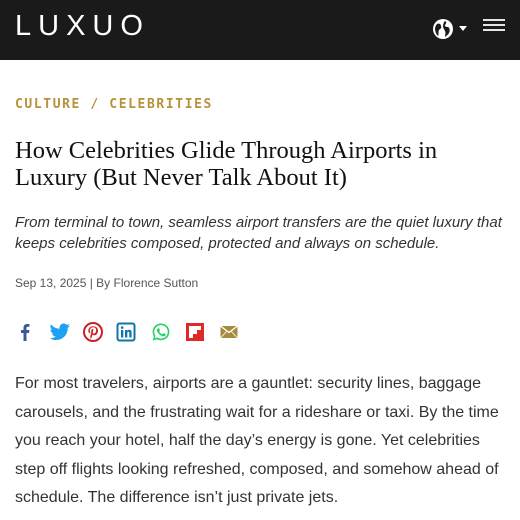  Describe the element at coordinates (82, 26) in the screenshot. I see `site-logo: LUXUO` at that location.